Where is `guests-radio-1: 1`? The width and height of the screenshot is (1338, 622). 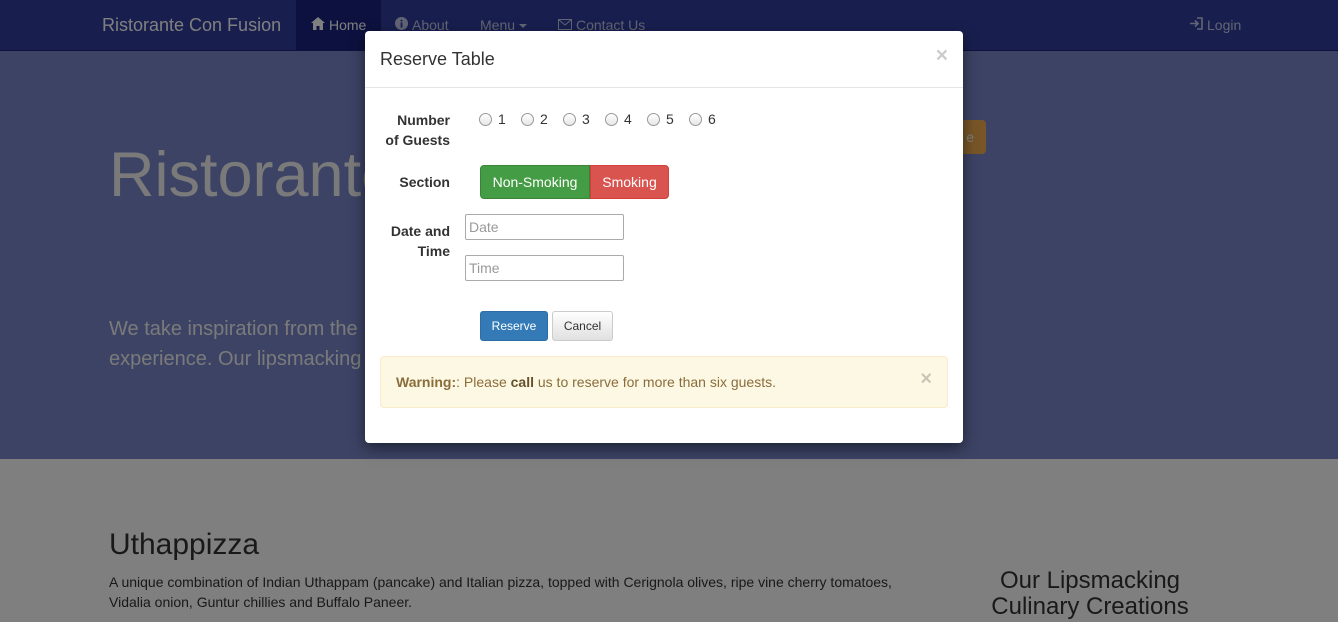 guests-radio-1: 1 is located at coordinates (492, 119).